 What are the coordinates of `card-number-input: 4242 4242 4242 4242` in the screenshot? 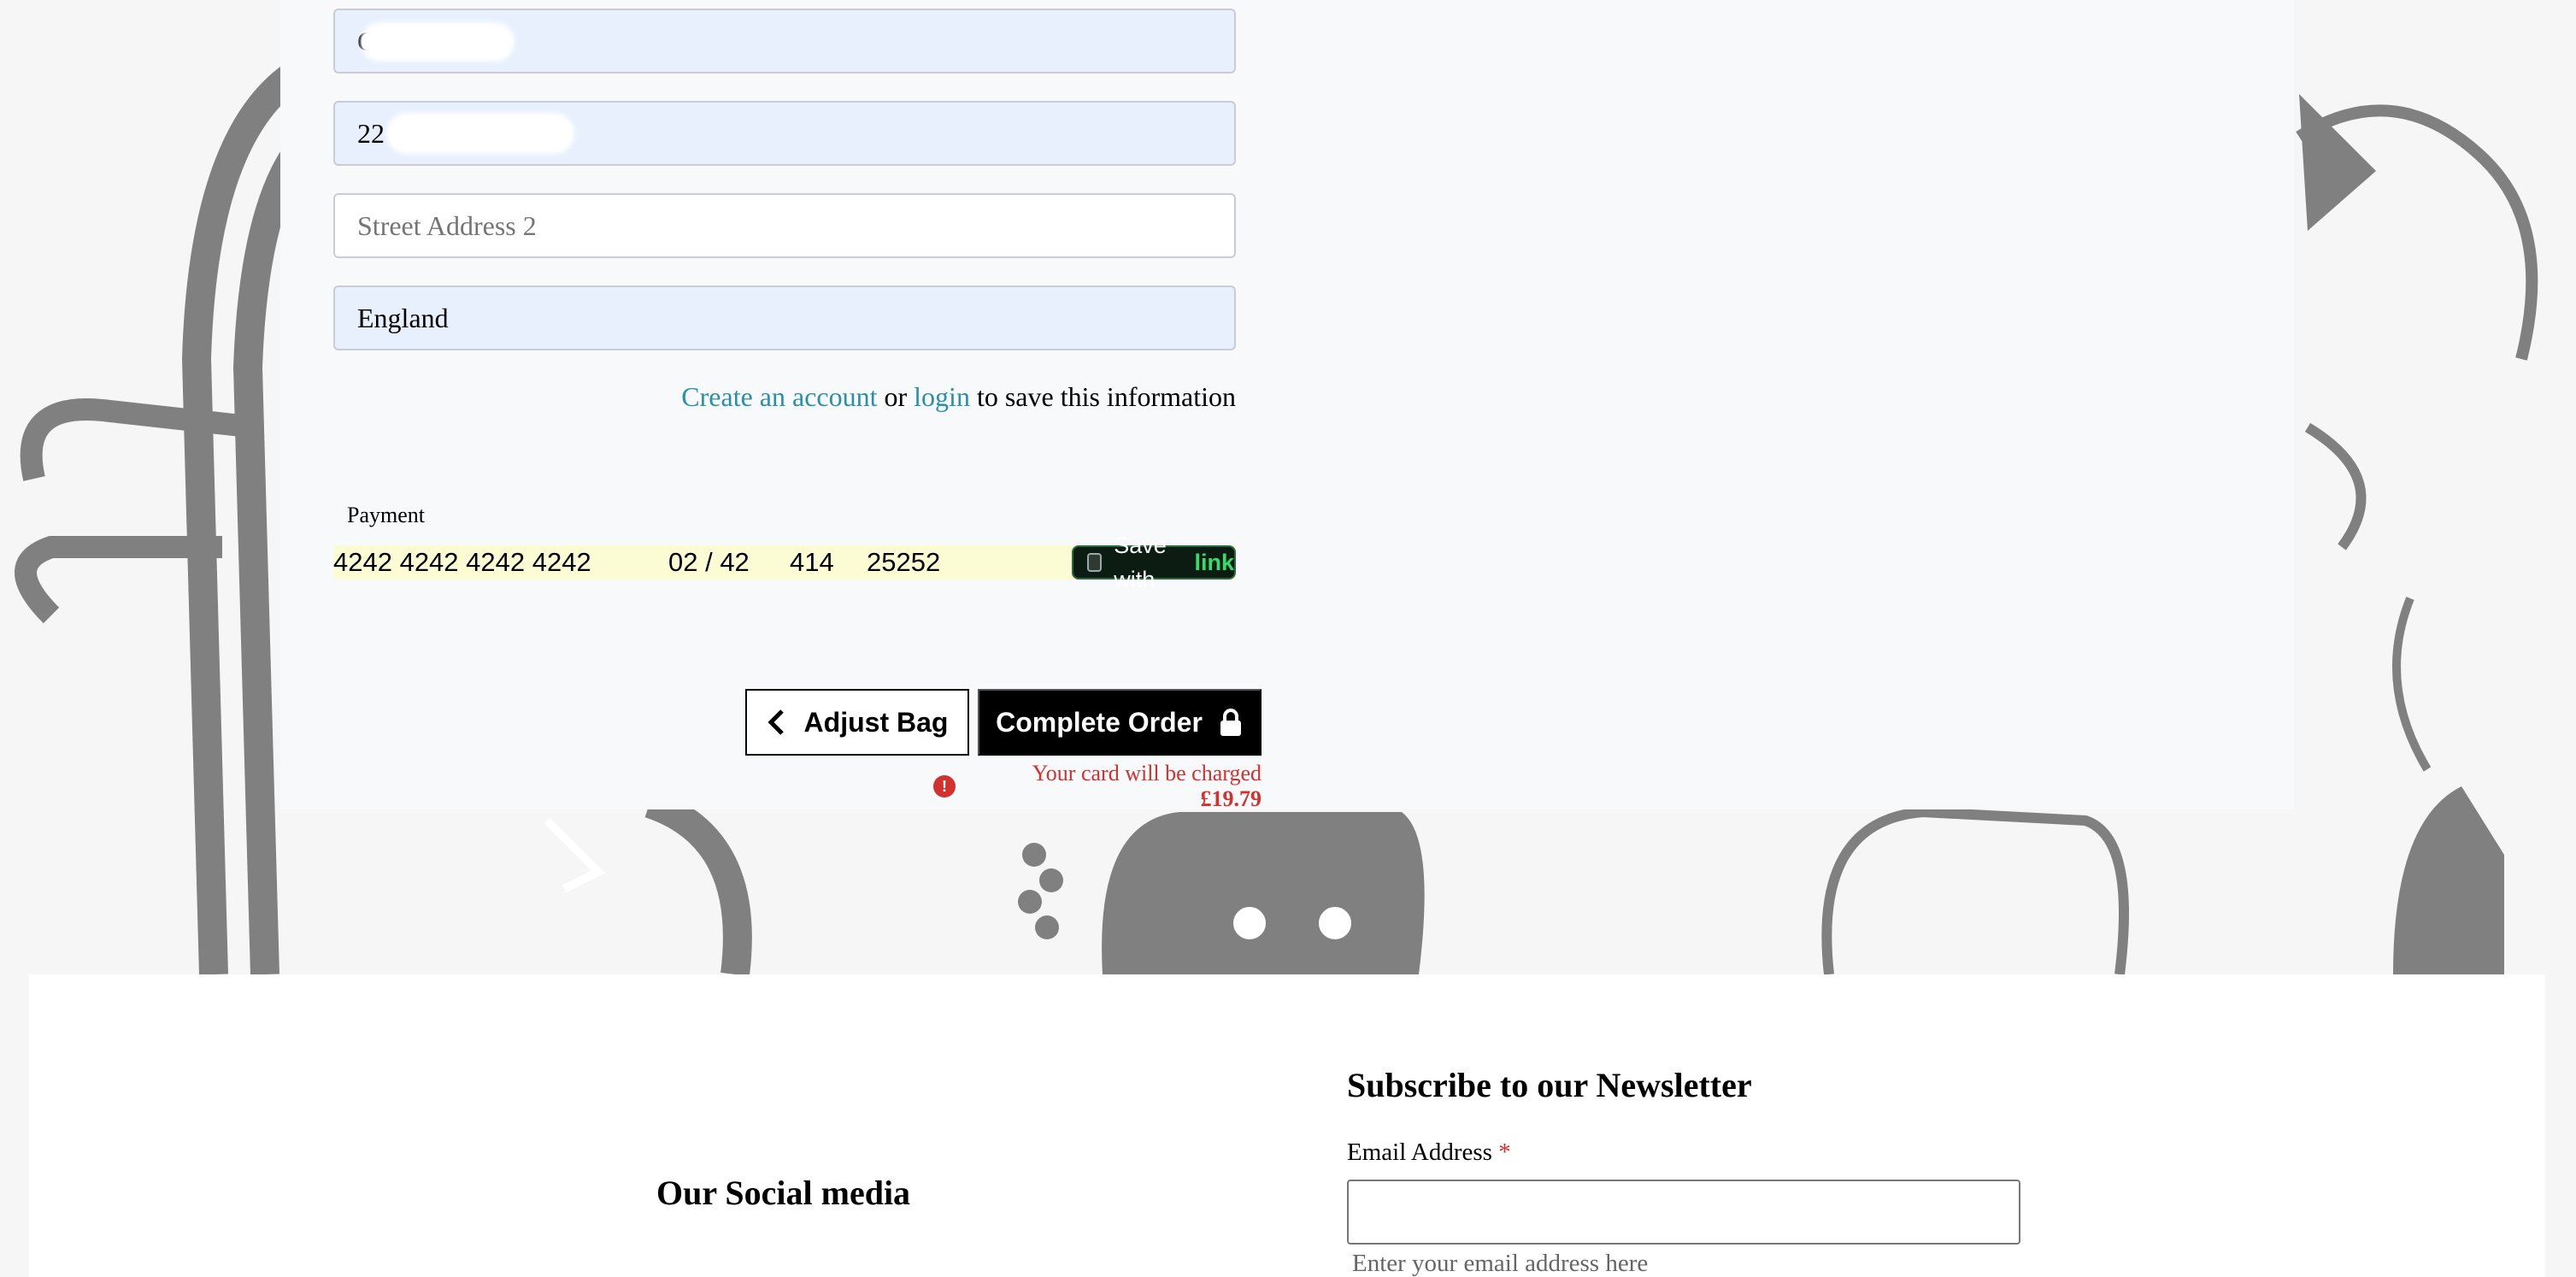 It's located at (462, 562).